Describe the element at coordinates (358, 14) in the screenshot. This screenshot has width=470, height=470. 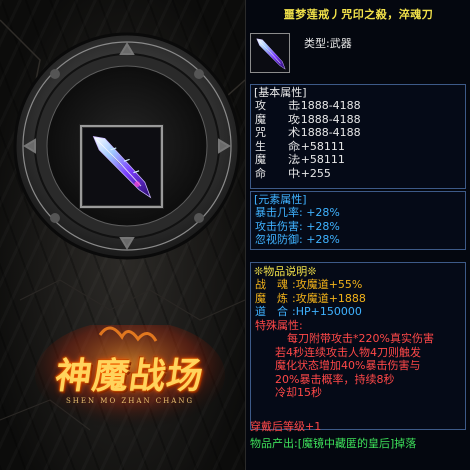
I see `item-title: 噩梦莲戒丿咒印之殺，淬魂刀` at that location.